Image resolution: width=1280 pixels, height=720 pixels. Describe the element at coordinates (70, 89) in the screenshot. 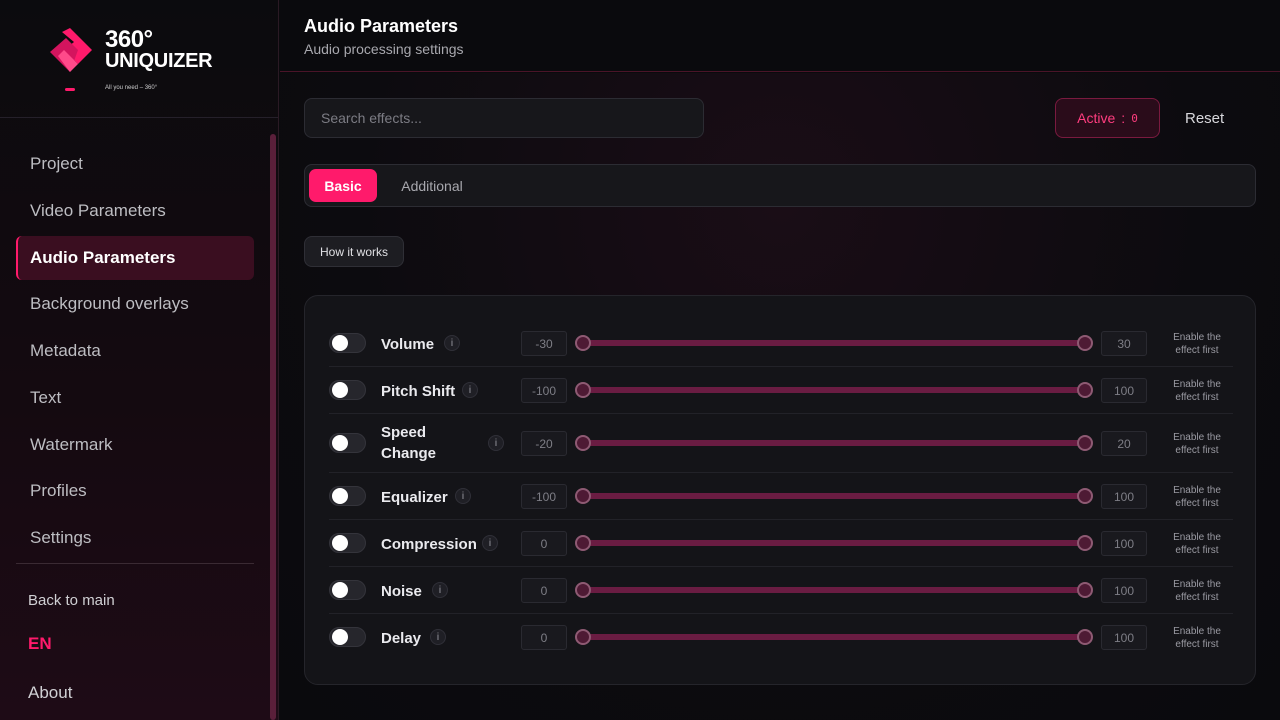

I see `logo-accent-dash` at that location.